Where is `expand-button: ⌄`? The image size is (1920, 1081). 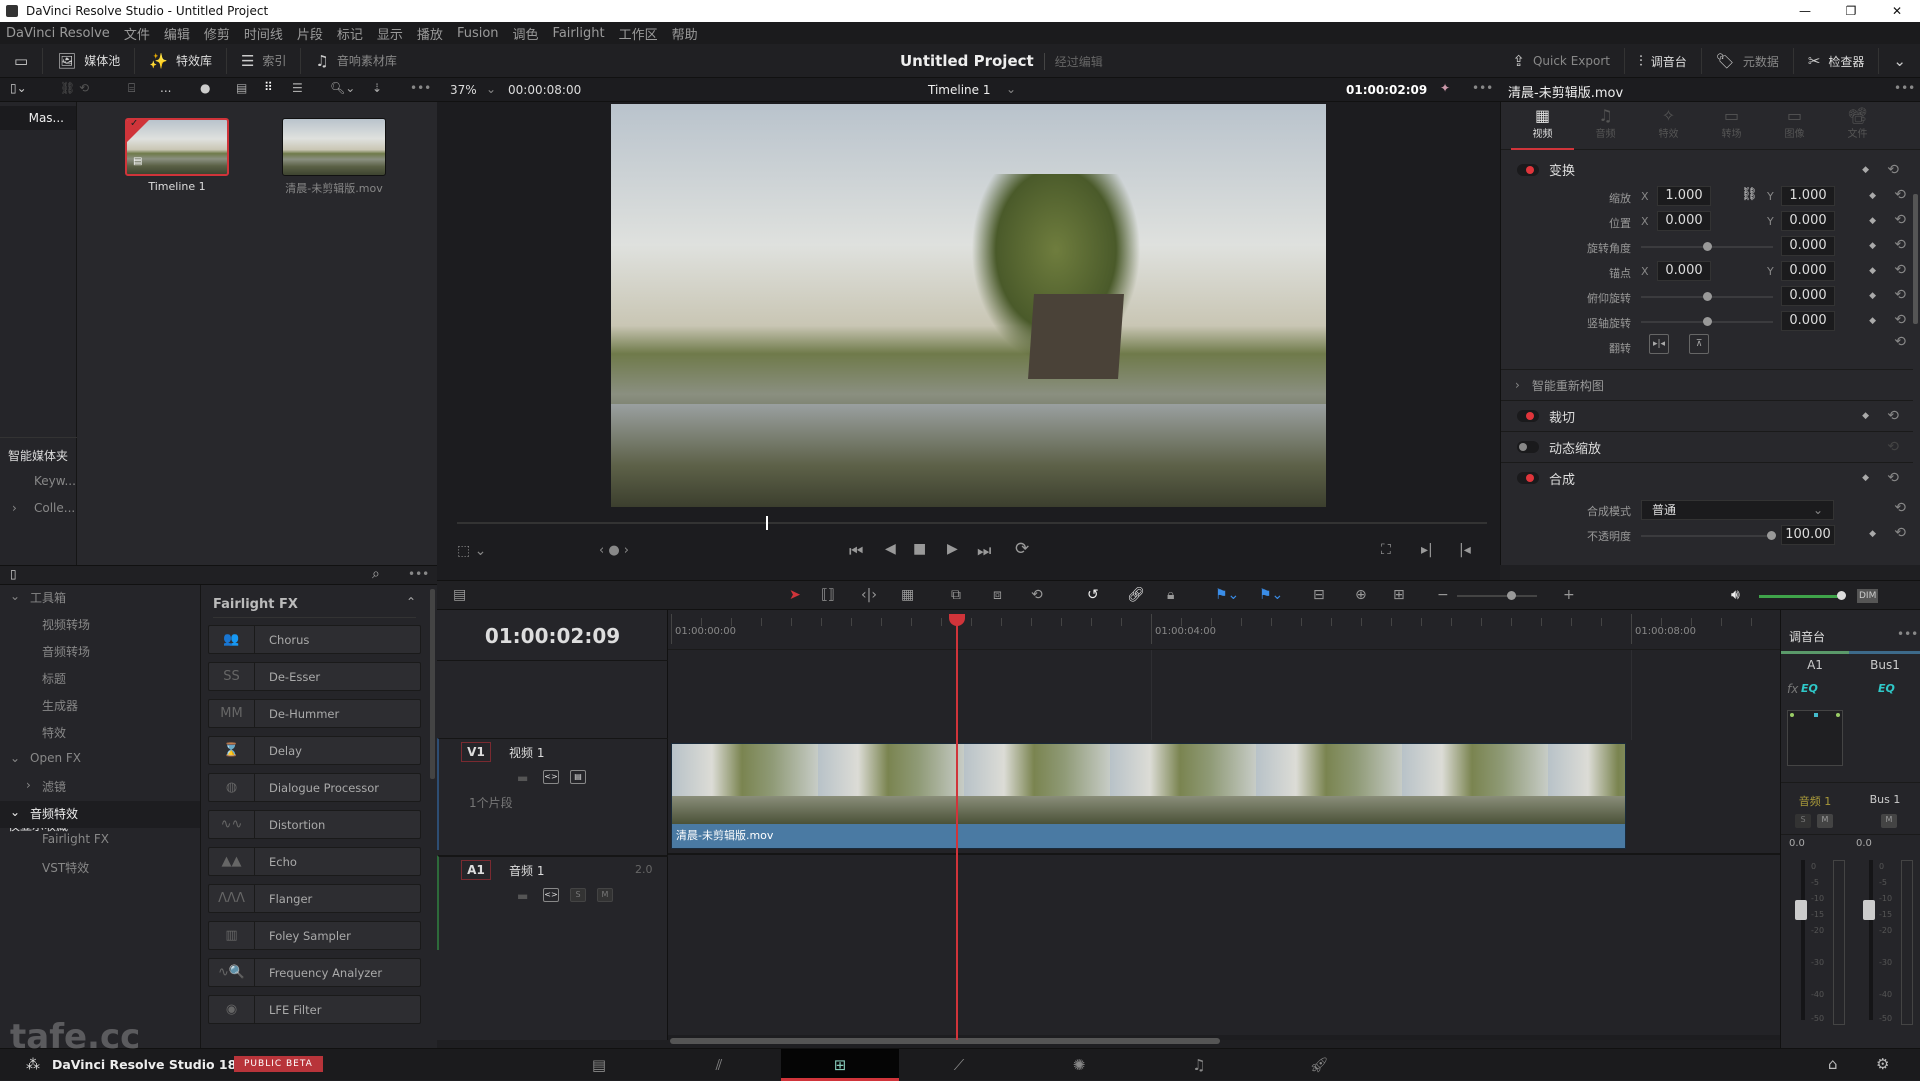 expand-button: ⌄ is located at coordinates (1899, 61).